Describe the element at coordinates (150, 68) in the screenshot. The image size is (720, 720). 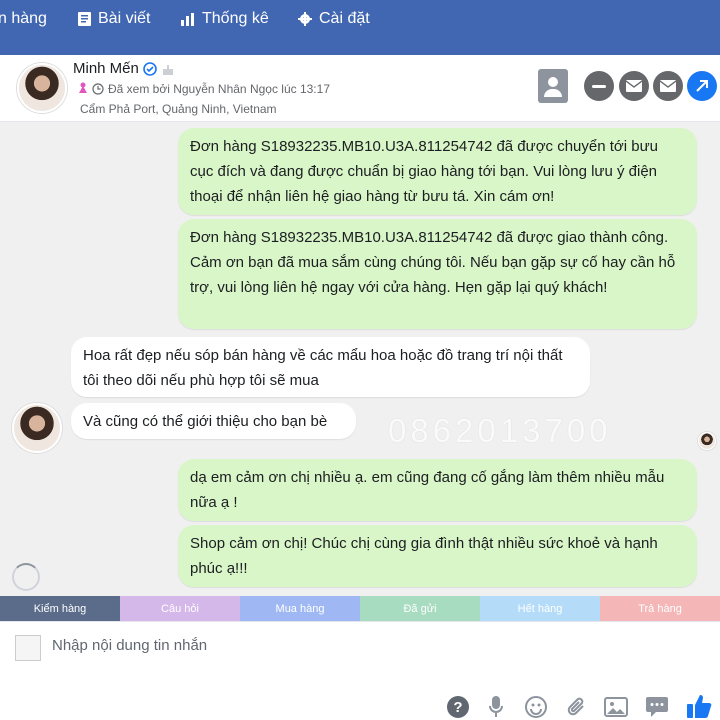
I see `verified-link-icon` at that location.